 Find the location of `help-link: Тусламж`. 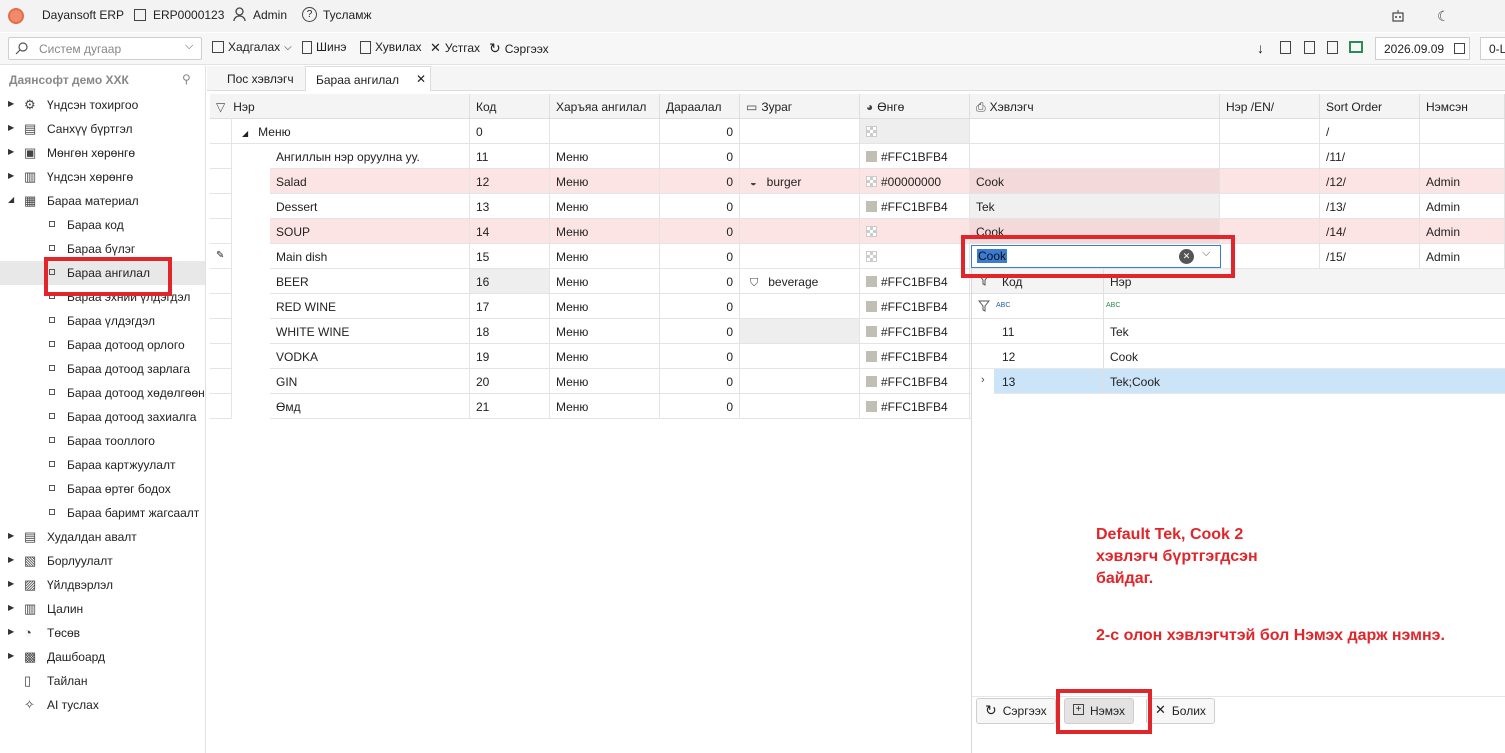

help-link: Тусламж is located at coordinates (347, 15).